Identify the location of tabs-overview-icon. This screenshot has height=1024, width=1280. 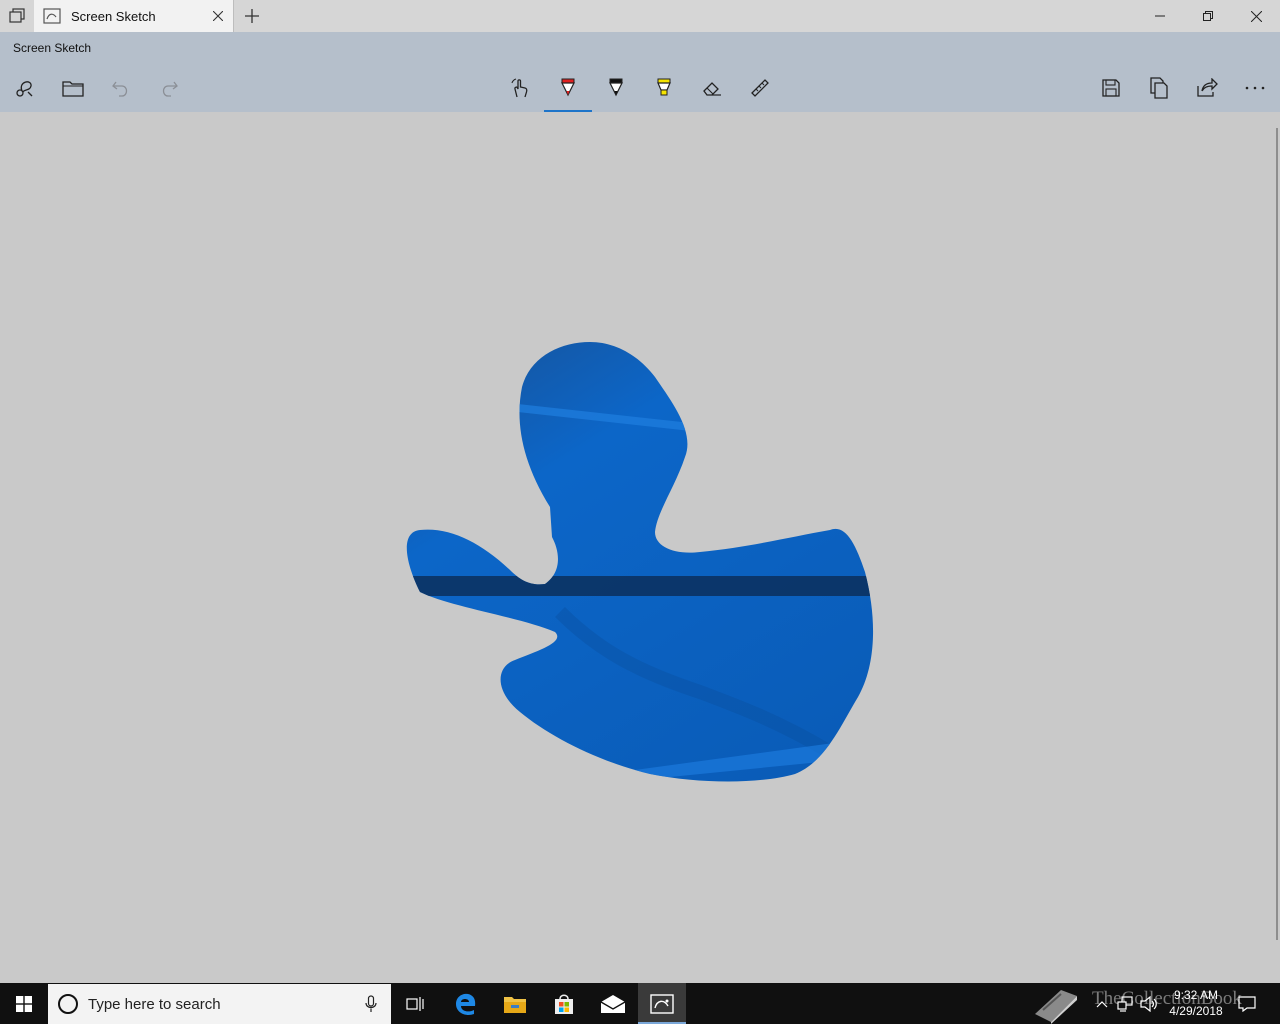
(17, 15).